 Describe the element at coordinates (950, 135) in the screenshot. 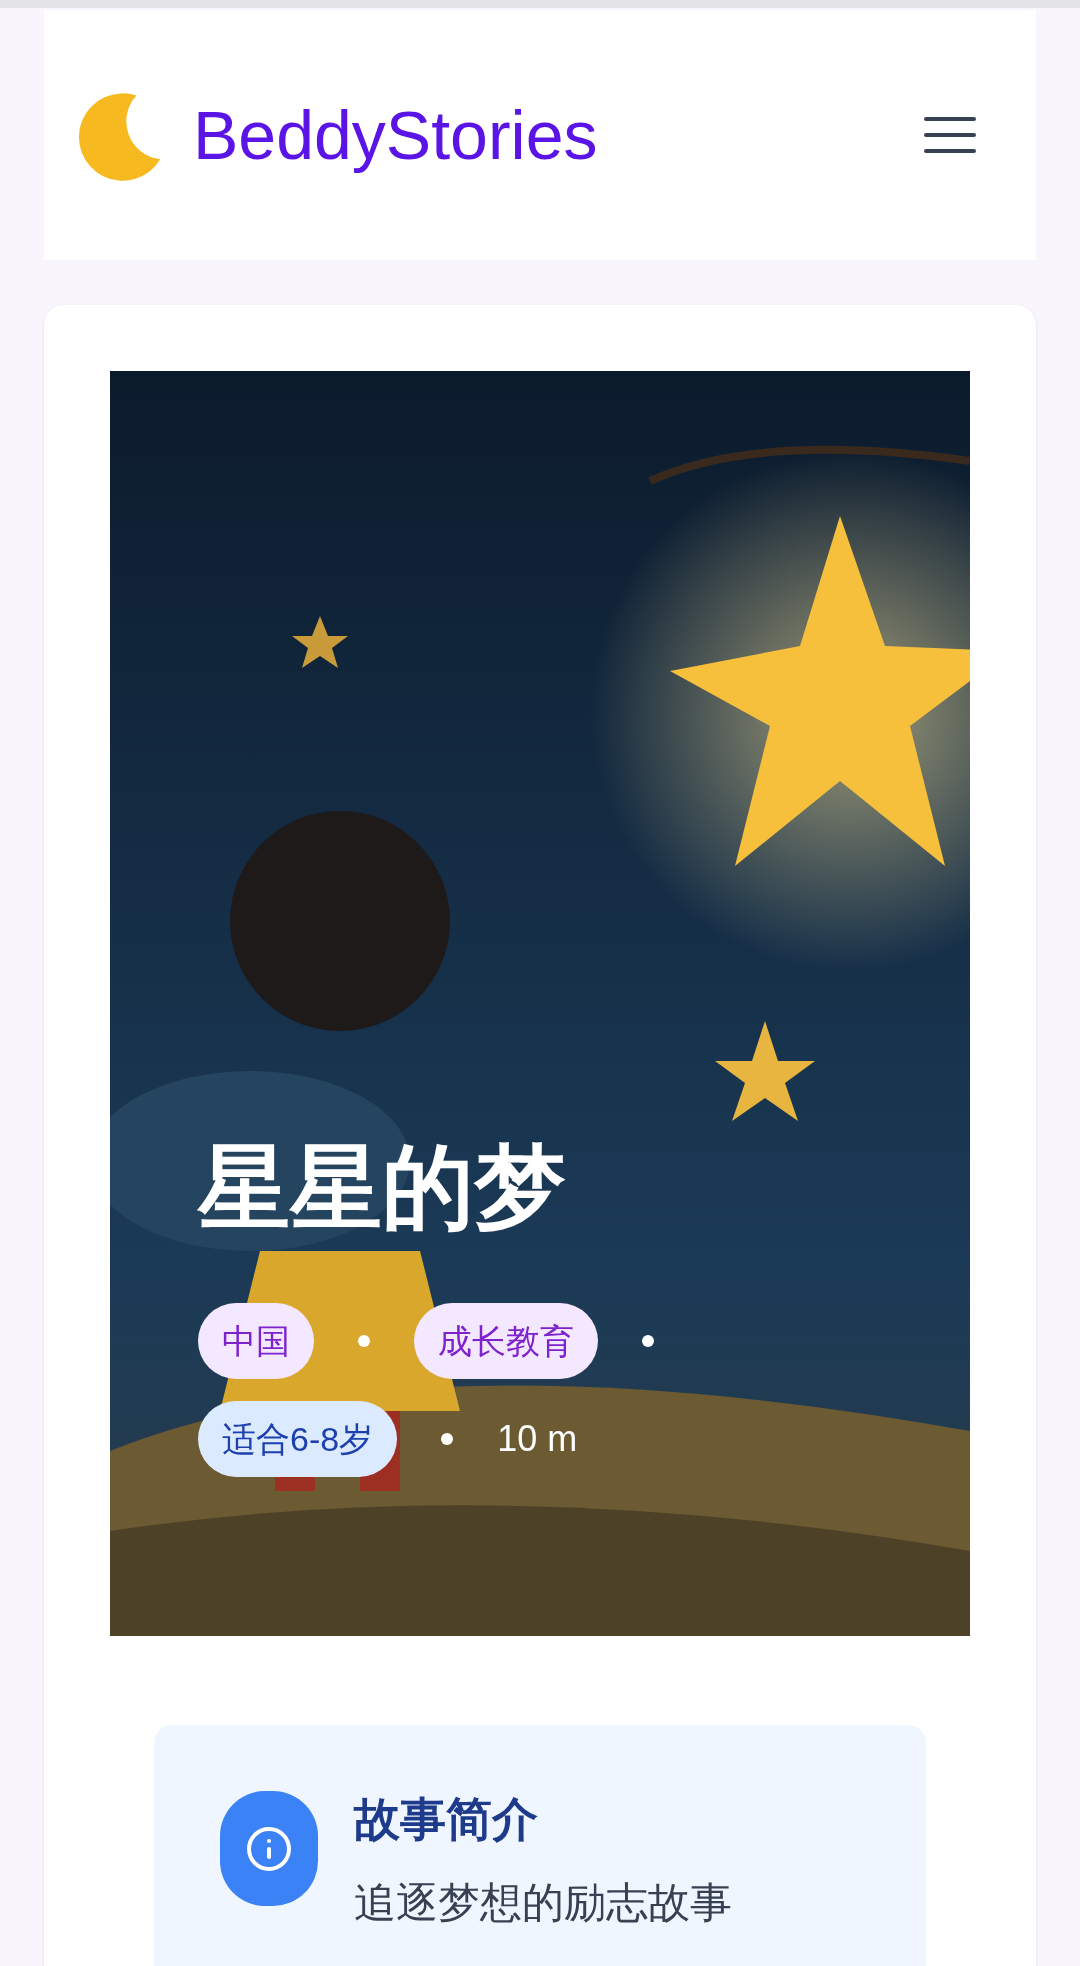

I see `menu-icon` at that location.